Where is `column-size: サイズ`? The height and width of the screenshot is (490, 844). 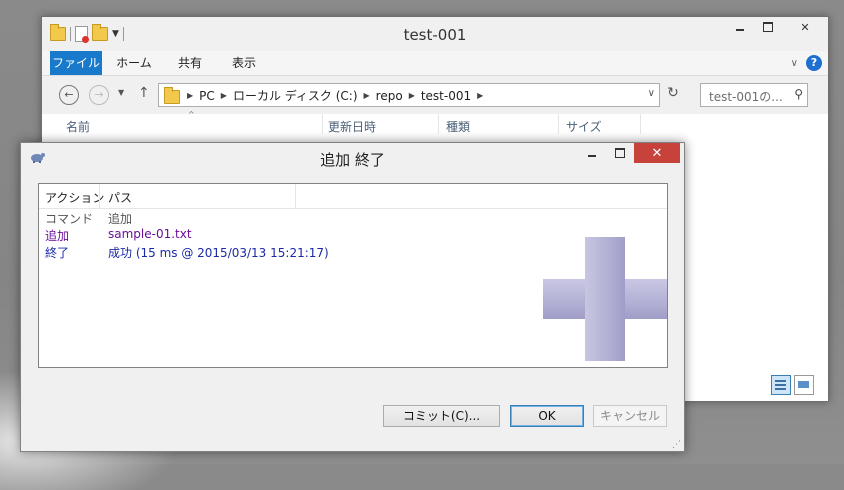
column-size: サイズ is located at coordinates (582, 126).